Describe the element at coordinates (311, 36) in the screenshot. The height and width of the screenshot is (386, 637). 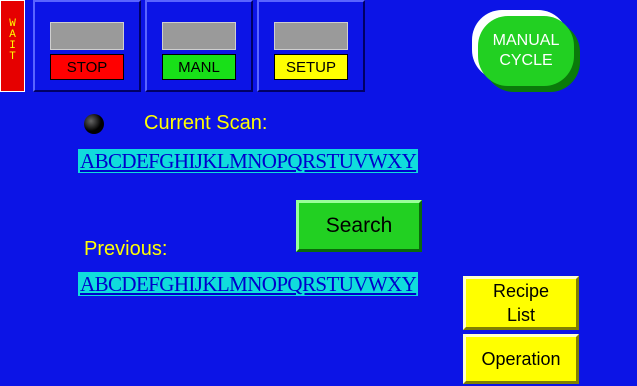
I see `setup-indicator-lamp` at that location.